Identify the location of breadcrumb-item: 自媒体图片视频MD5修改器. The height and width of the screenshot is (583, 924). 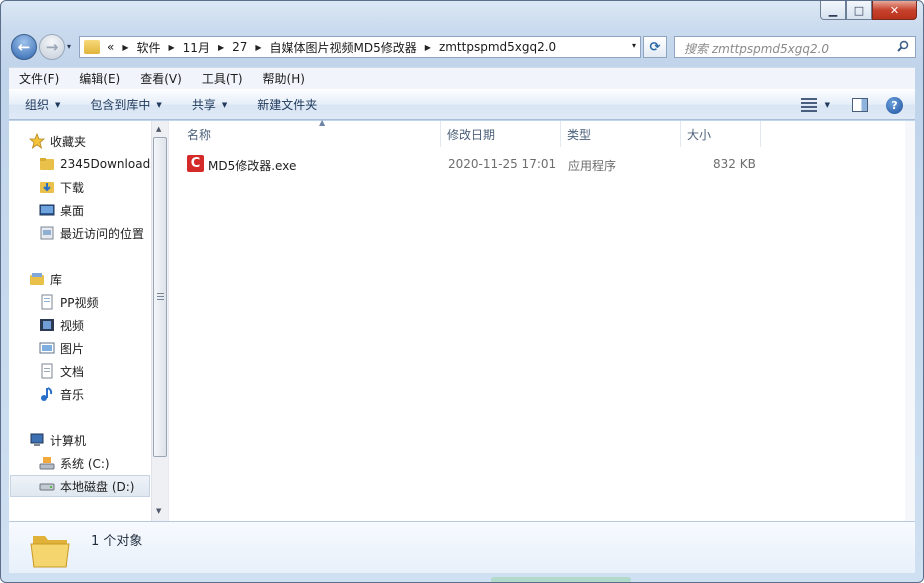
(343, 47).